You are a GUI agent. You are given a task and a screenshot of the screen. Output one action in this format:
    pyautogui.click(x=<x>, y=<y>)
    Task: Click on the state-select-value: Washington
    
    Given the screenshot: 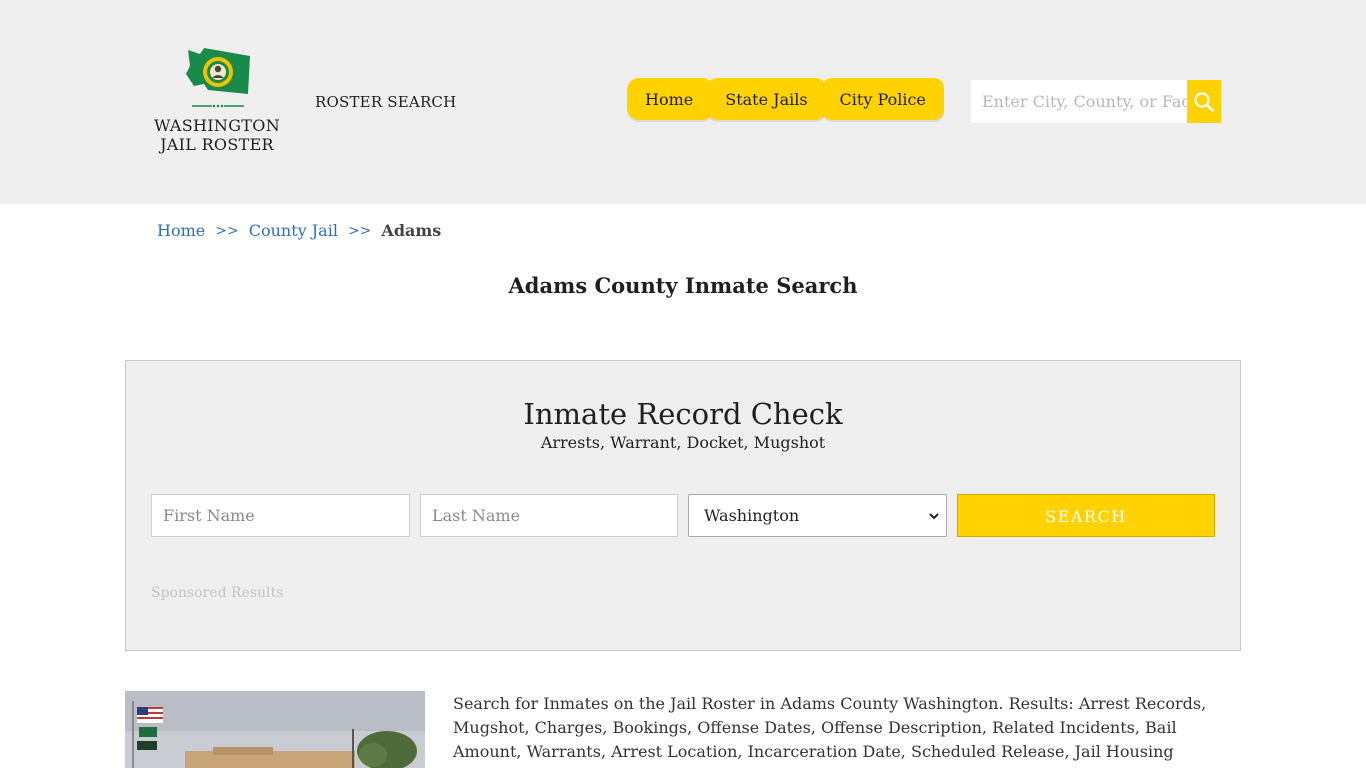 What is the action you would take?
    pyautogui.click(x=752, y=515)
    